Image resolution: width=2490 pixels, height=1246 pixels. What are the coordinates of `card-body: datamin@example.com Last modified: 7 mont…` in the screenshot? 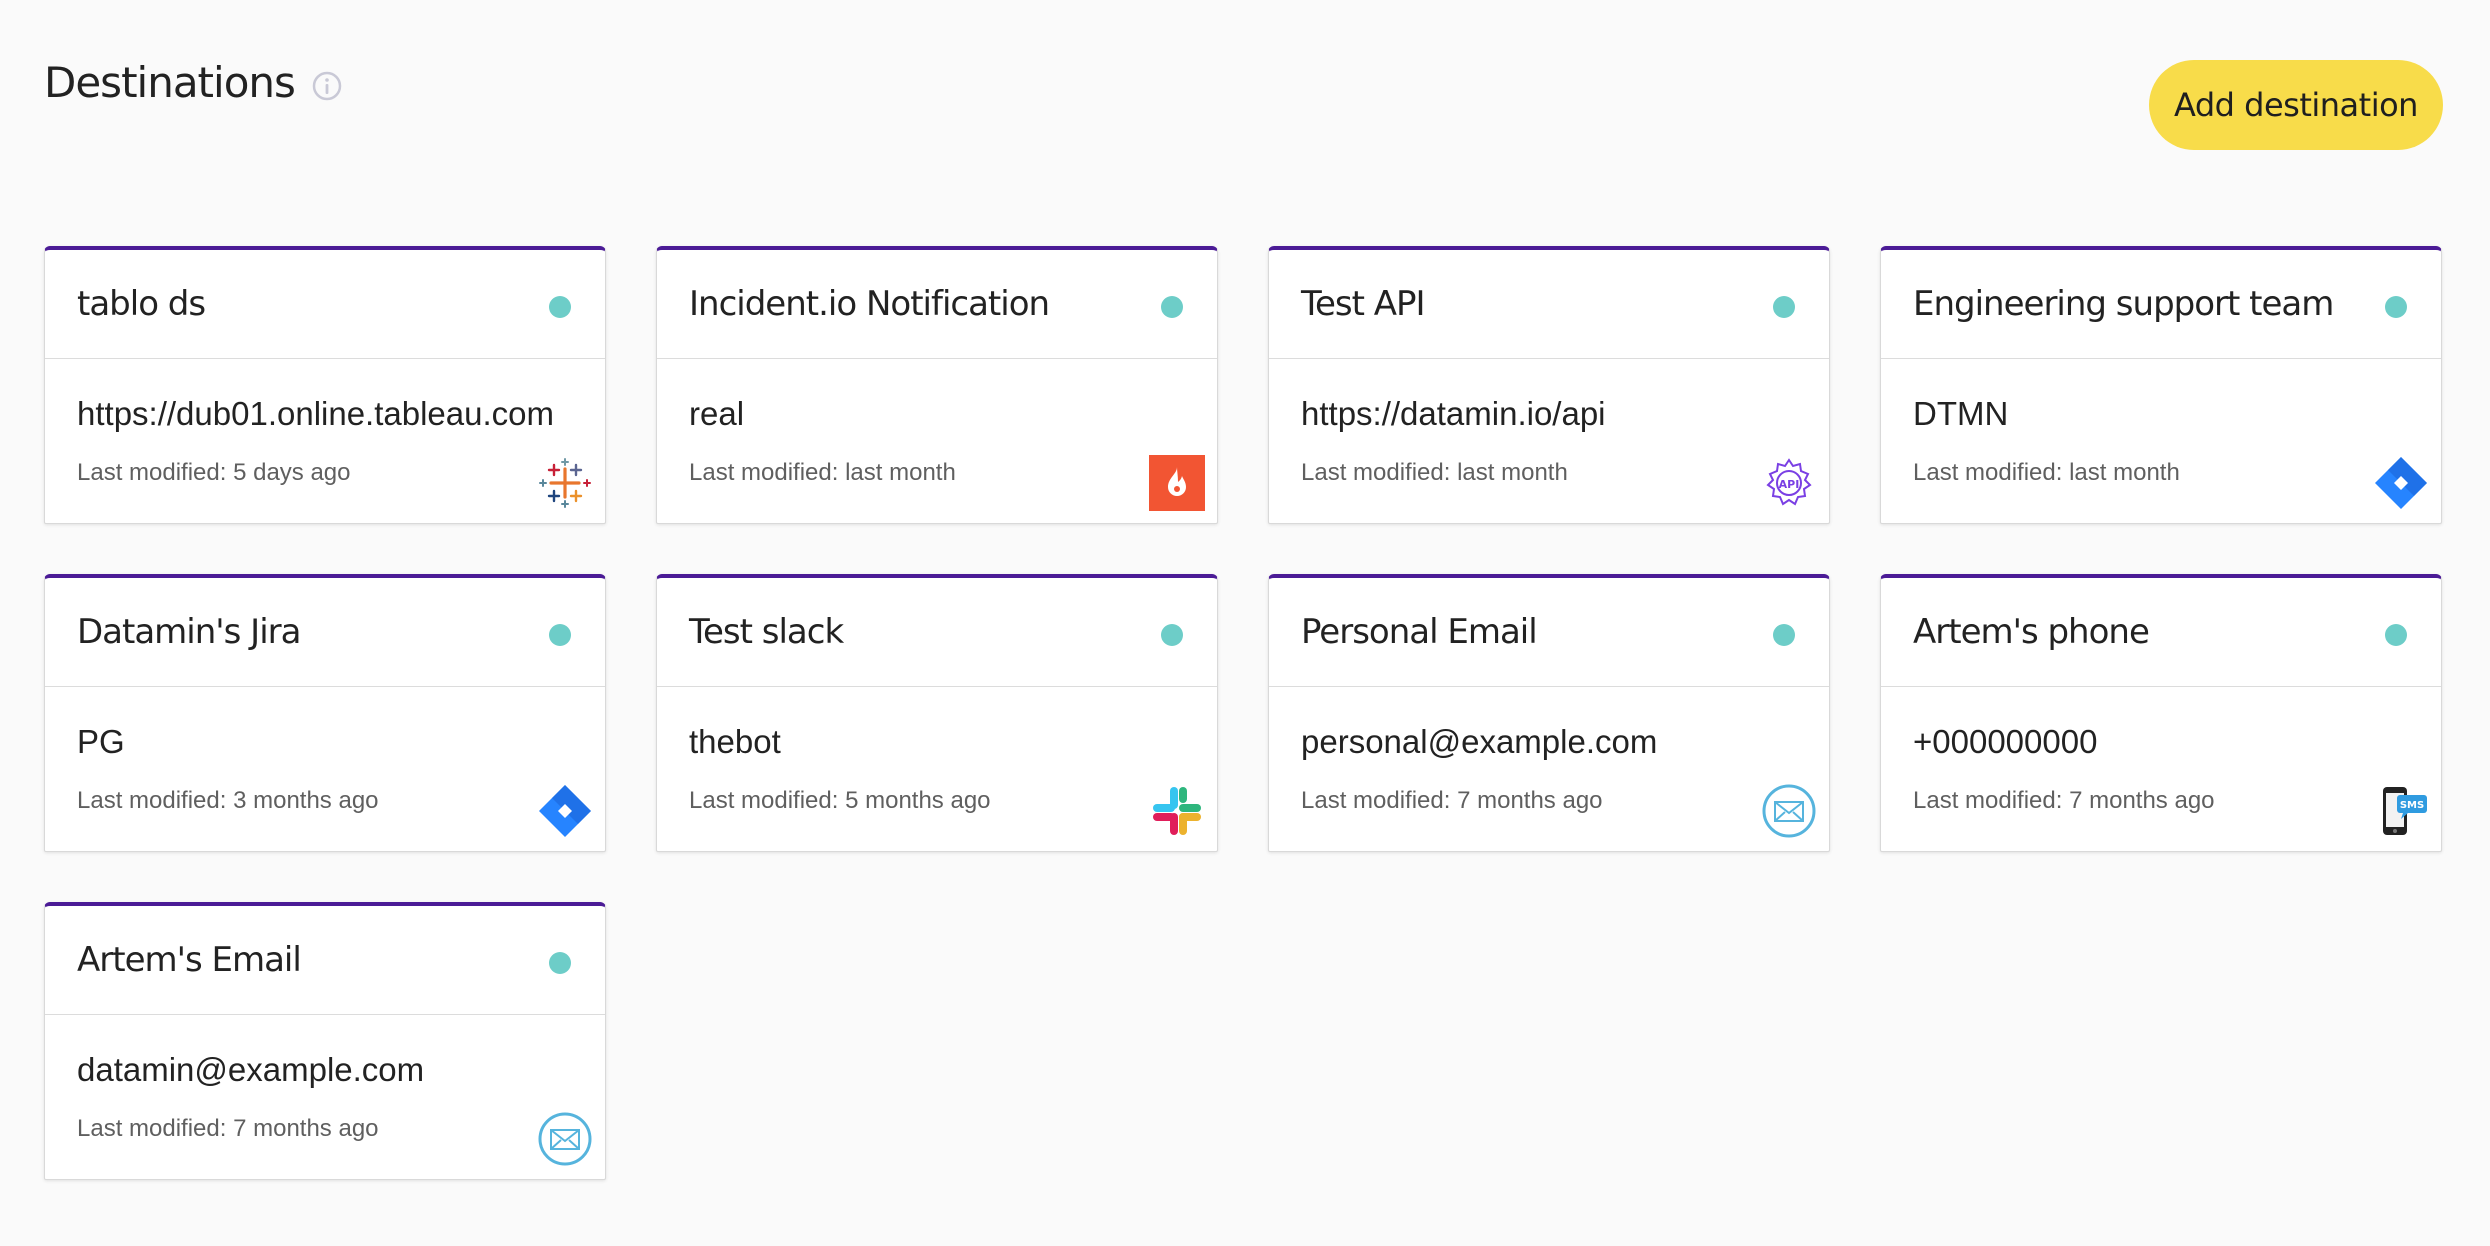 It's located at (325, 1098).